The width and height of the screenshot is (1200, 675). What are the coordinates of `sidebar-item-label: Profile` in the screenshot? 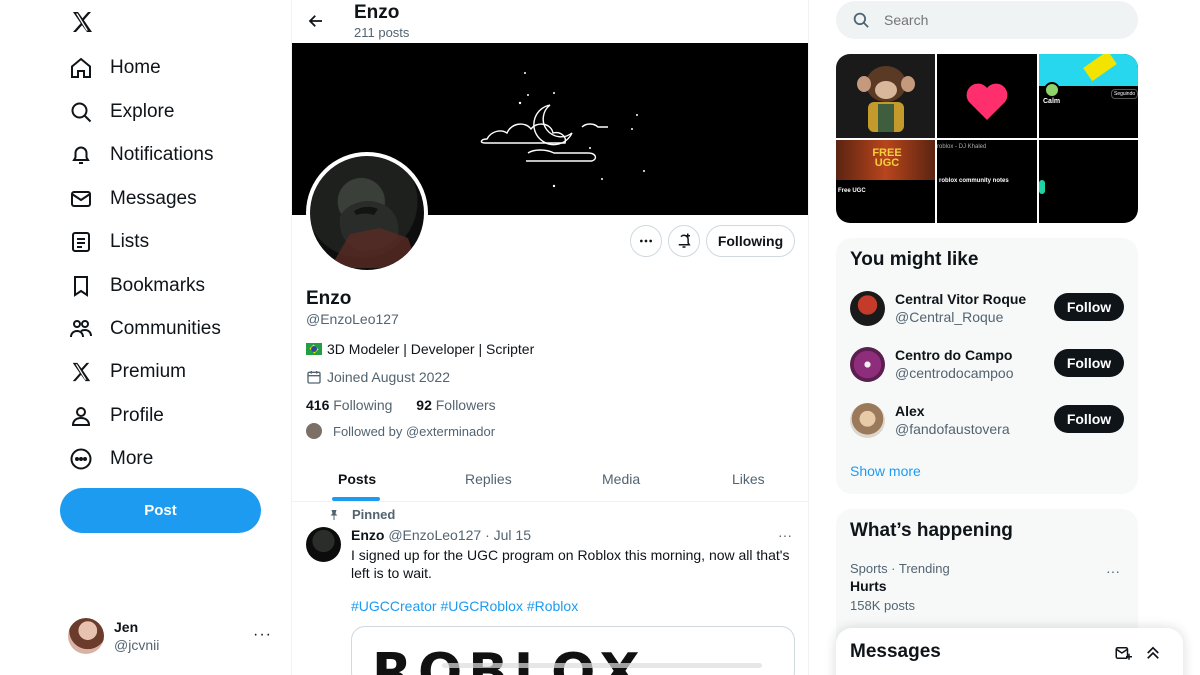 It's located at (137, 415).